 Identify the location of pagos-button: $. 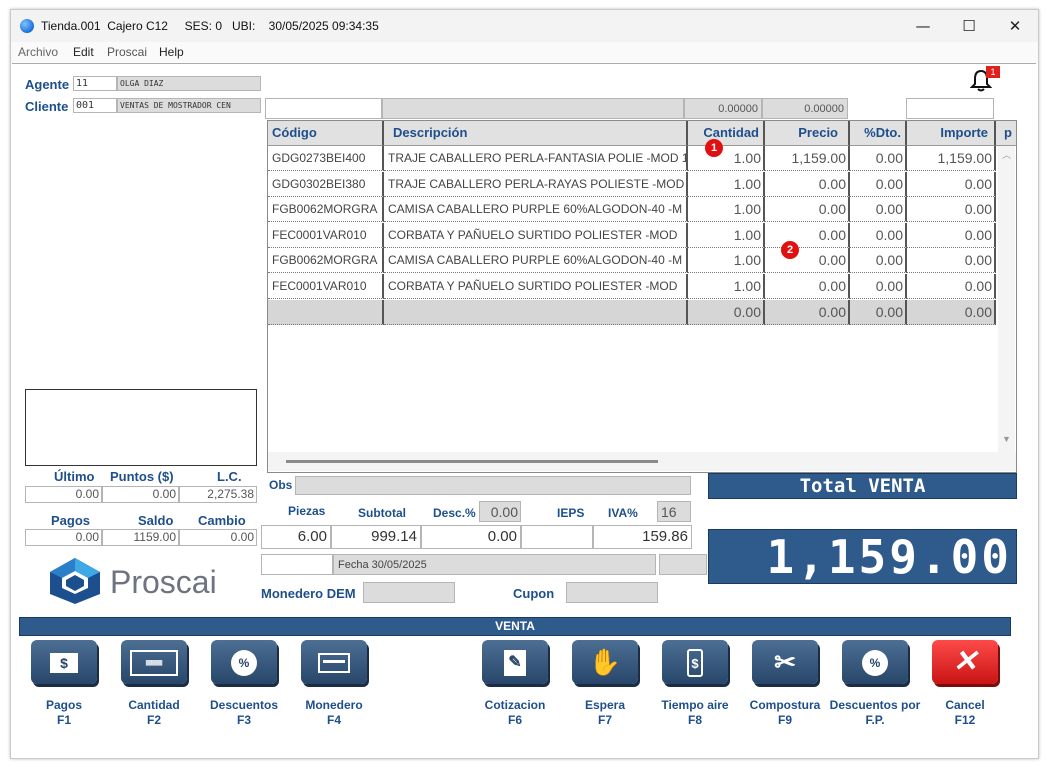
(64, 662).